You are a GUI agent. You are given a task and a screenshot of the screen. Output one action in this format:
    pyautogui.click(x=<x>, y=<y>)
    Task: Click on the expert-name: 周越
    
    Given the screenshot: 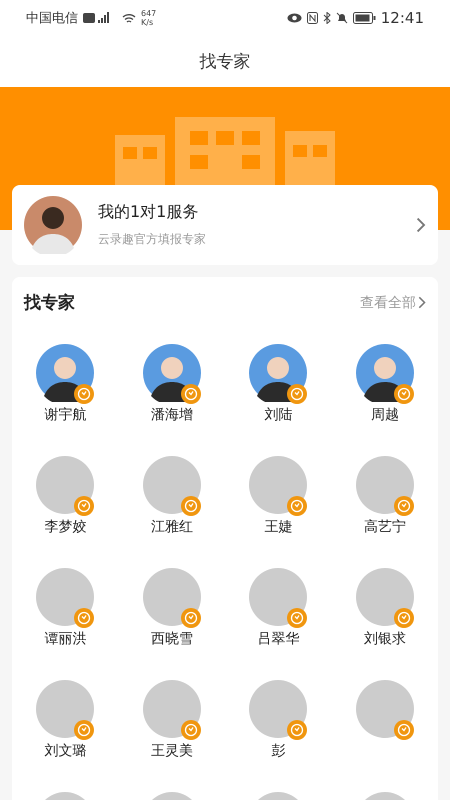 What is the action you would take?
    pyautogui.click(x=384, y=415)
    